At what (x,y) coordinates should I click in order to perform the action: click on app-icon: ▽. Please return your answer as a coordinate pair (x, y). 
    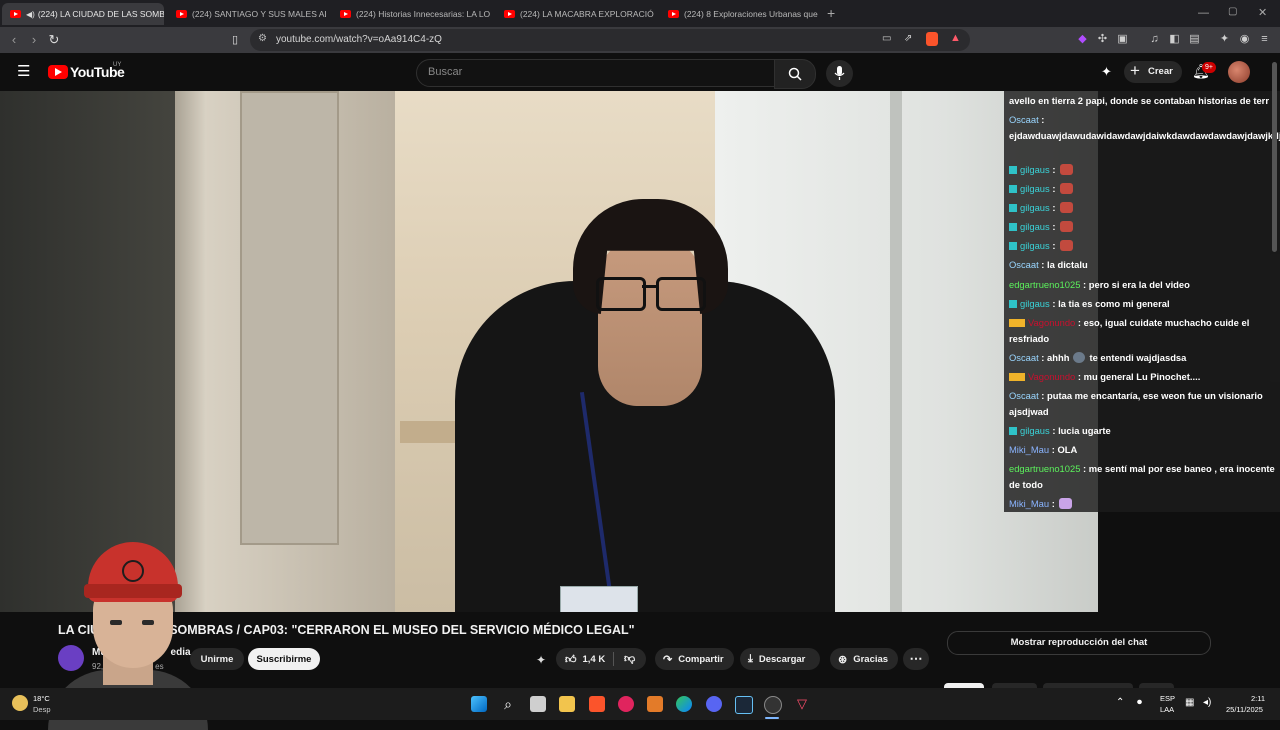
    Looking at the image, I should click on (802, 704).